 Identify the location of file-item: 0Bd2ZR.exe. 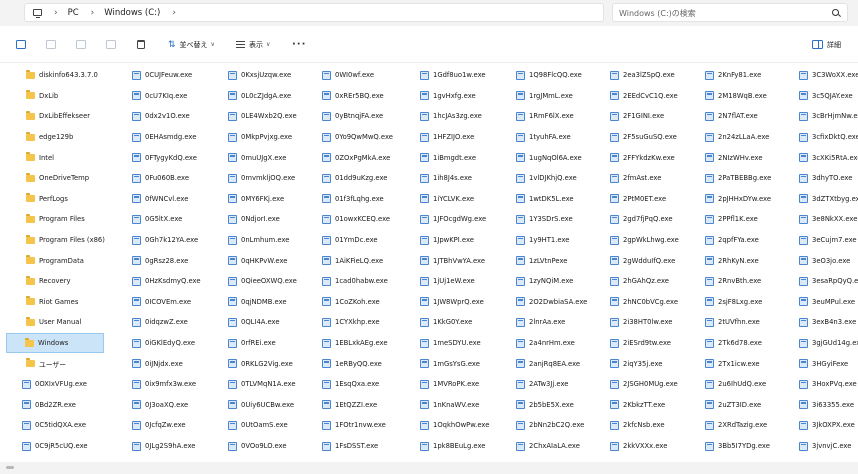
(49, 405).